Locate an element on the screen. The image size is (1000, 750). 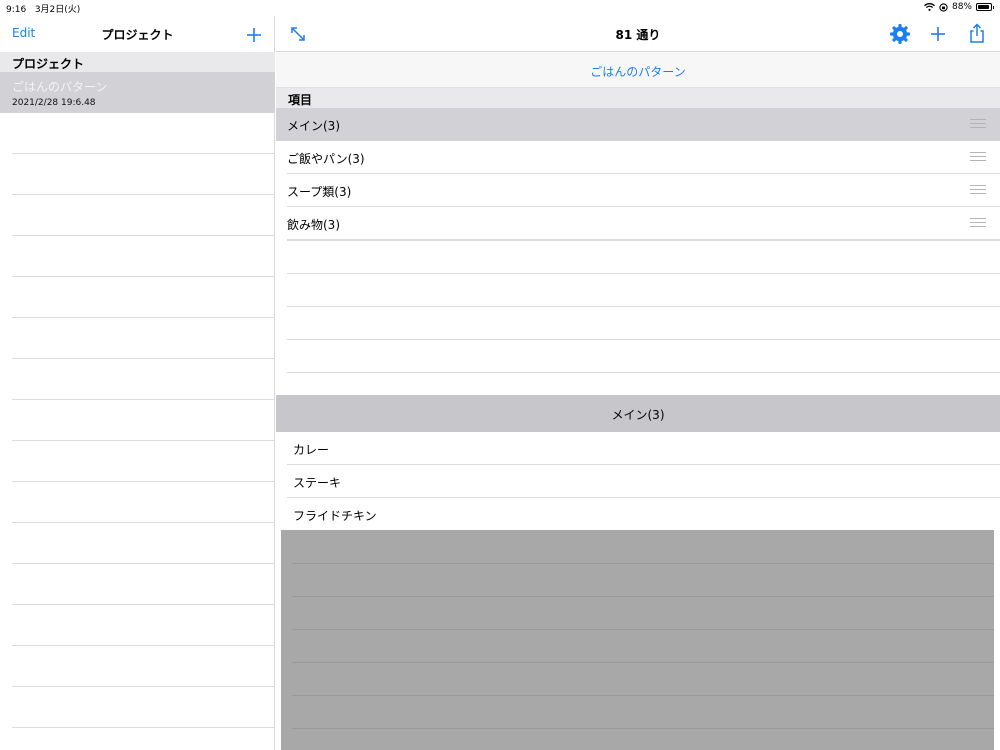
share-icon is located at coordinates (977, 34).